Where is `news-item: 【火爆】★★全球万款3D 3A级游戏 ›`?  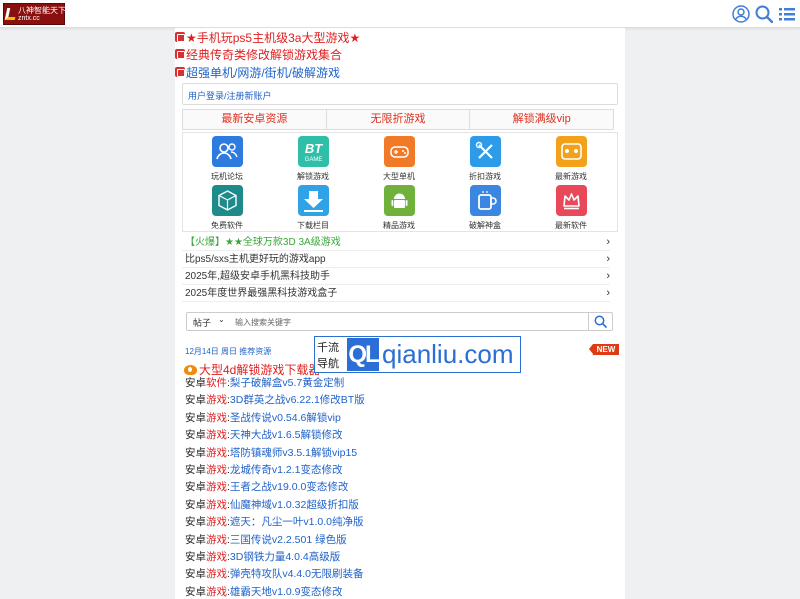 news-item: 【火爆】★★全球万款3D 3A级游戏 › is located at coordinates (396, 242).